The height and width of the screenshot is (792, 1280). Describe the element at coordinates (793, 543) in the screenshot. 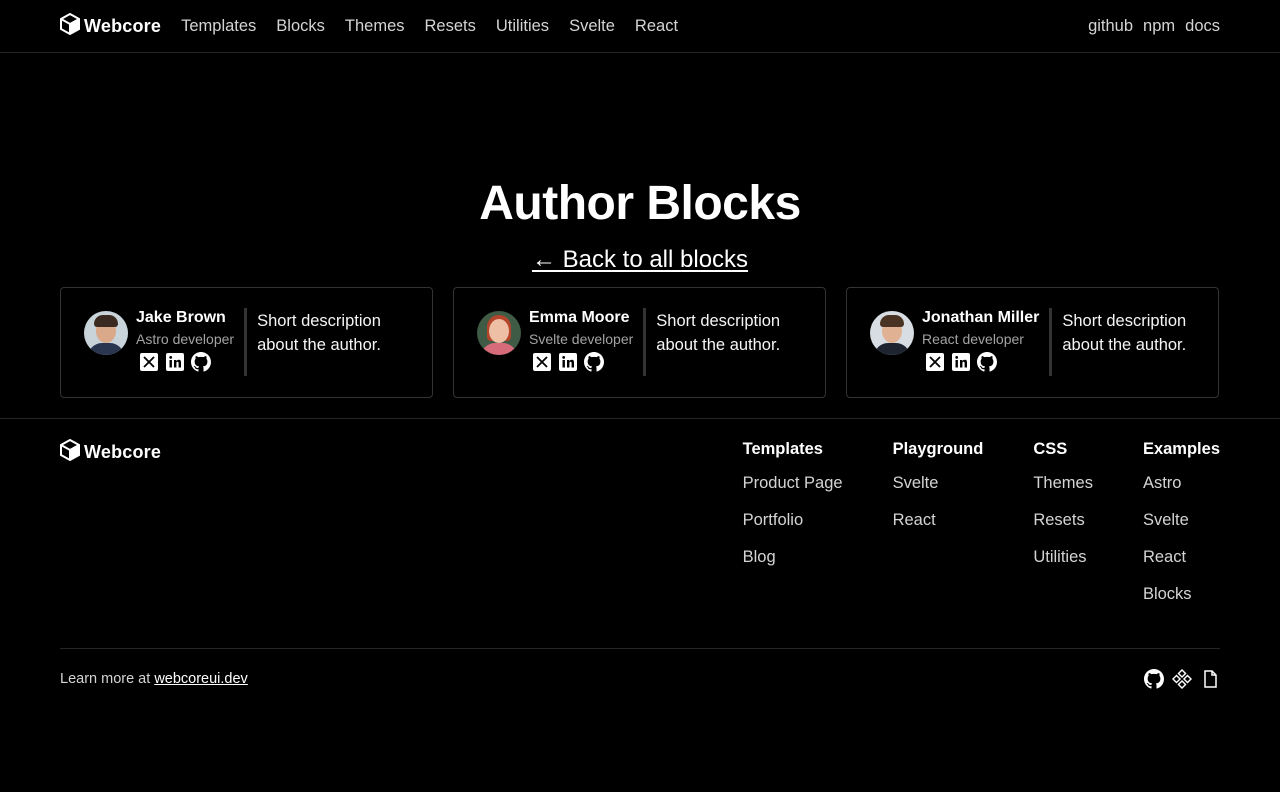

I see `footer-col-templates: Templates Product Page Portfolio Blog` at that location.